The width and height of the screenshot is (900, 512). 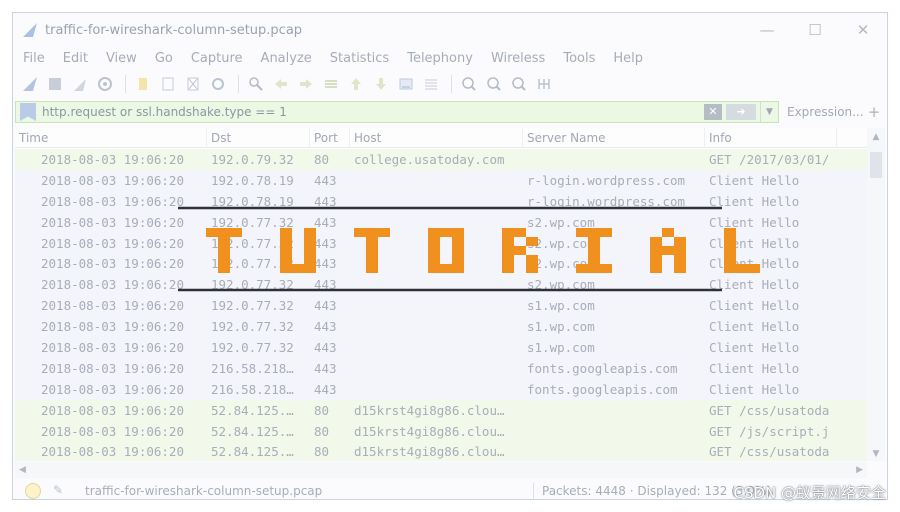 I want to click on csdn-watermark: CSDN @蚁景网络安全, so click(x=809, y=493).